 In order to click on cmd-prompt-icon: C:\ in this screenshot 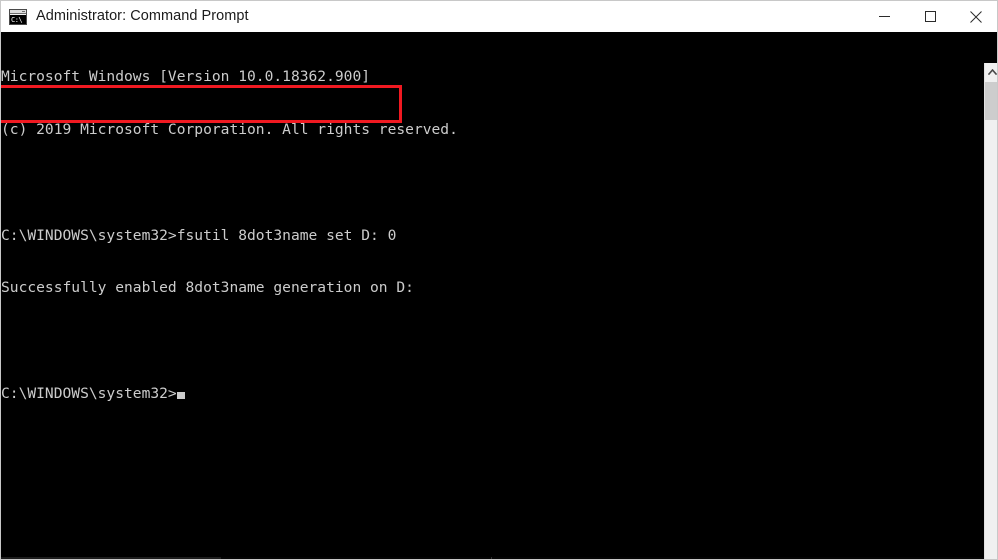, I will do `click(18, 16)`.